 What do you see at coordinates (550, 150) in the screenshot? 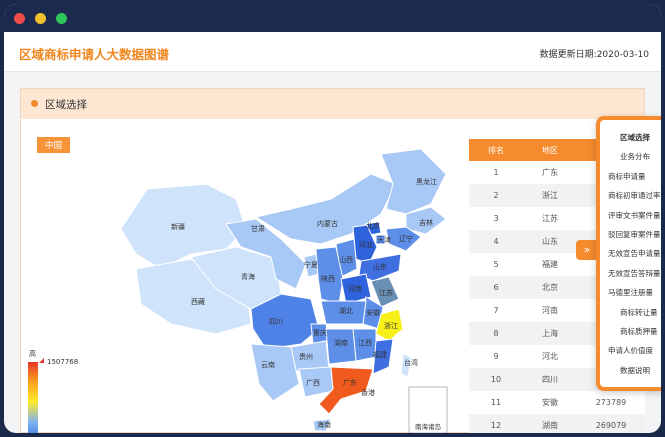
I see `header-region: 地区` at bounding box center [550, 150].